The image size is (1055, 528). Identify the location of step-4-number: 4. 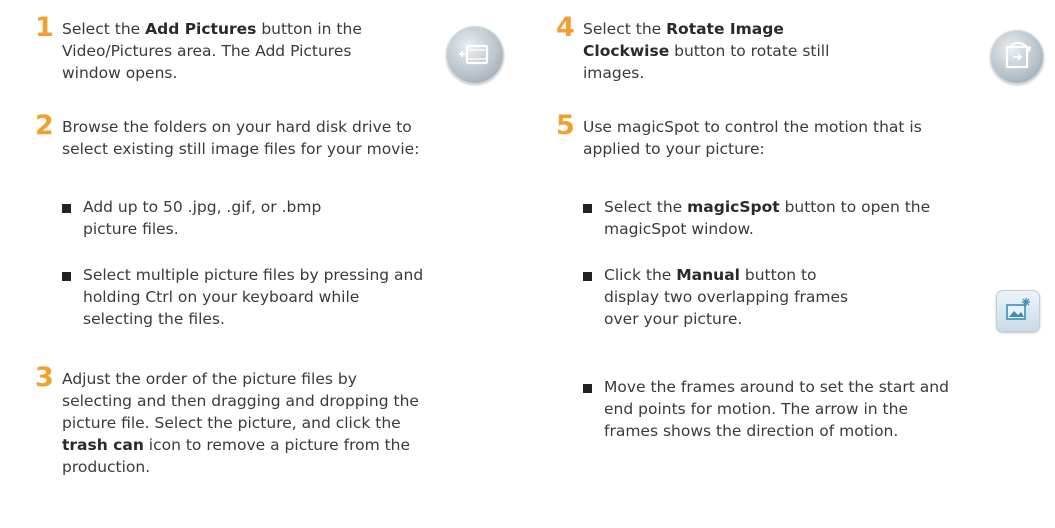
(565, 27).